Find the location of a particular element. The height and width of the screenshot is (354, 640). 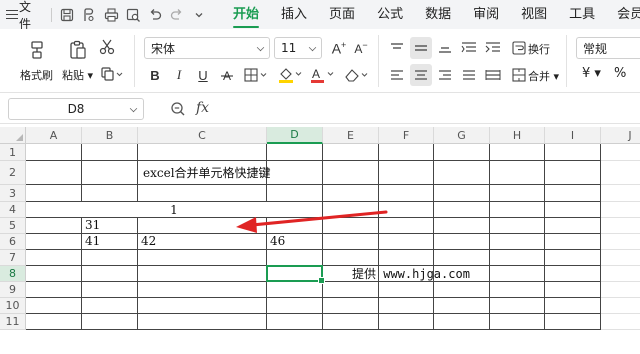

cell-c10 is located at coordinates (202, 306).